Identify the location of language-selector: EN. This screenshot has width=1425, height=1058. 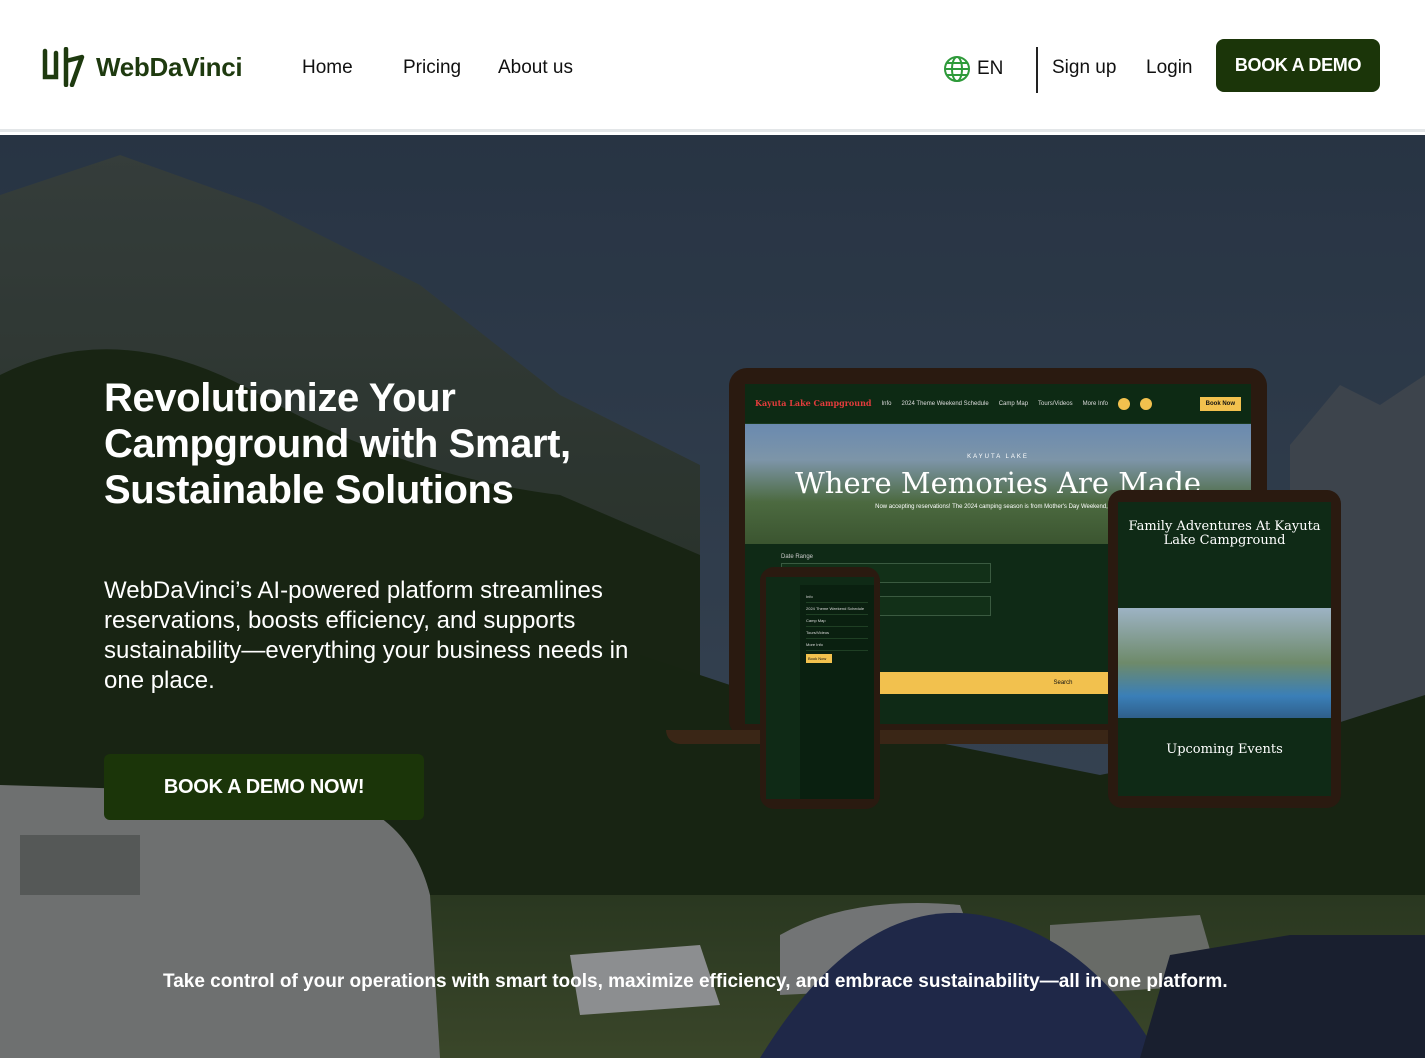
(973, 69).